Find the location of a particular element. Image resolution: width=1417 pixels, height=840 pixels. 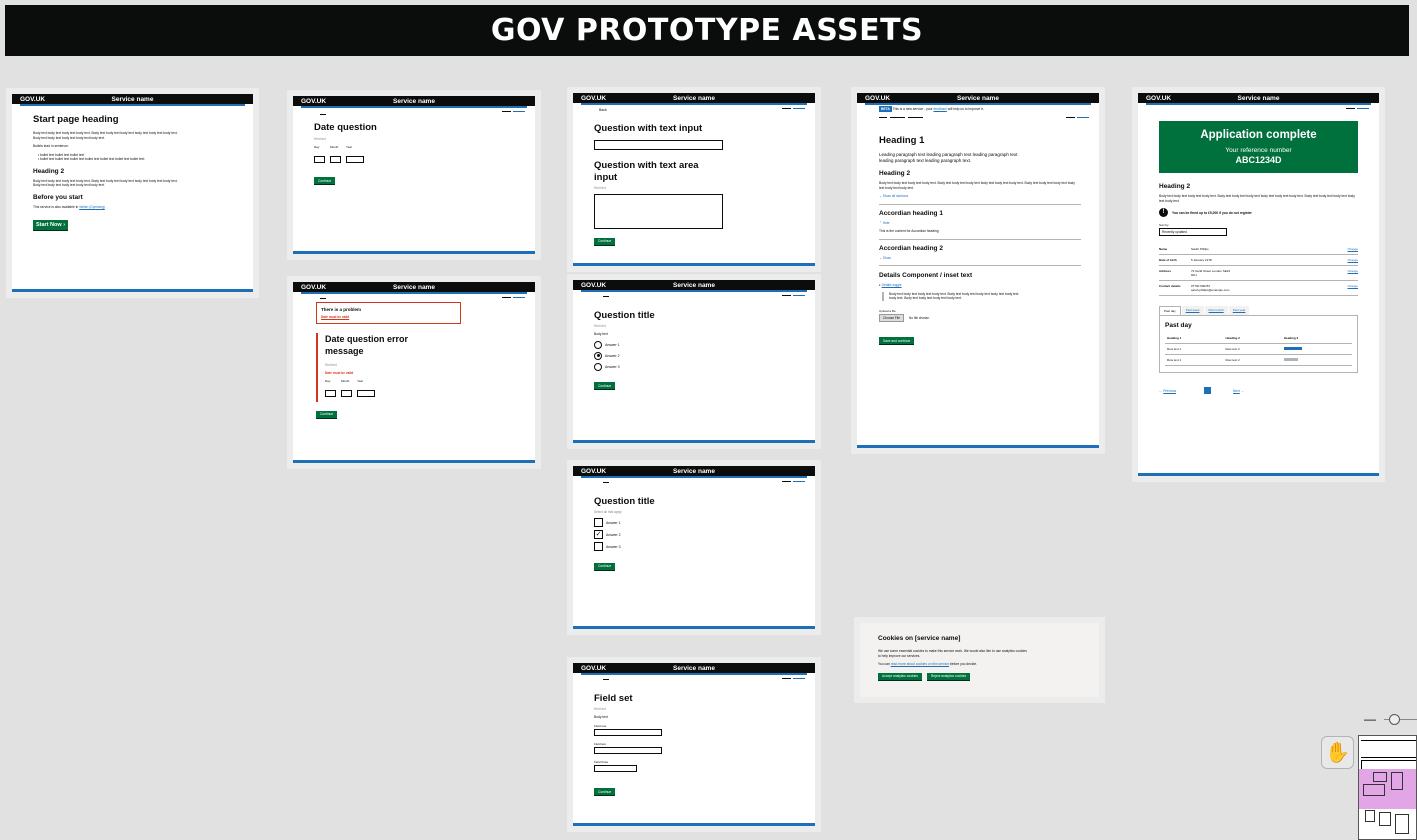

accordion-show: ⌄ Show is located at coordinates (980, 258).